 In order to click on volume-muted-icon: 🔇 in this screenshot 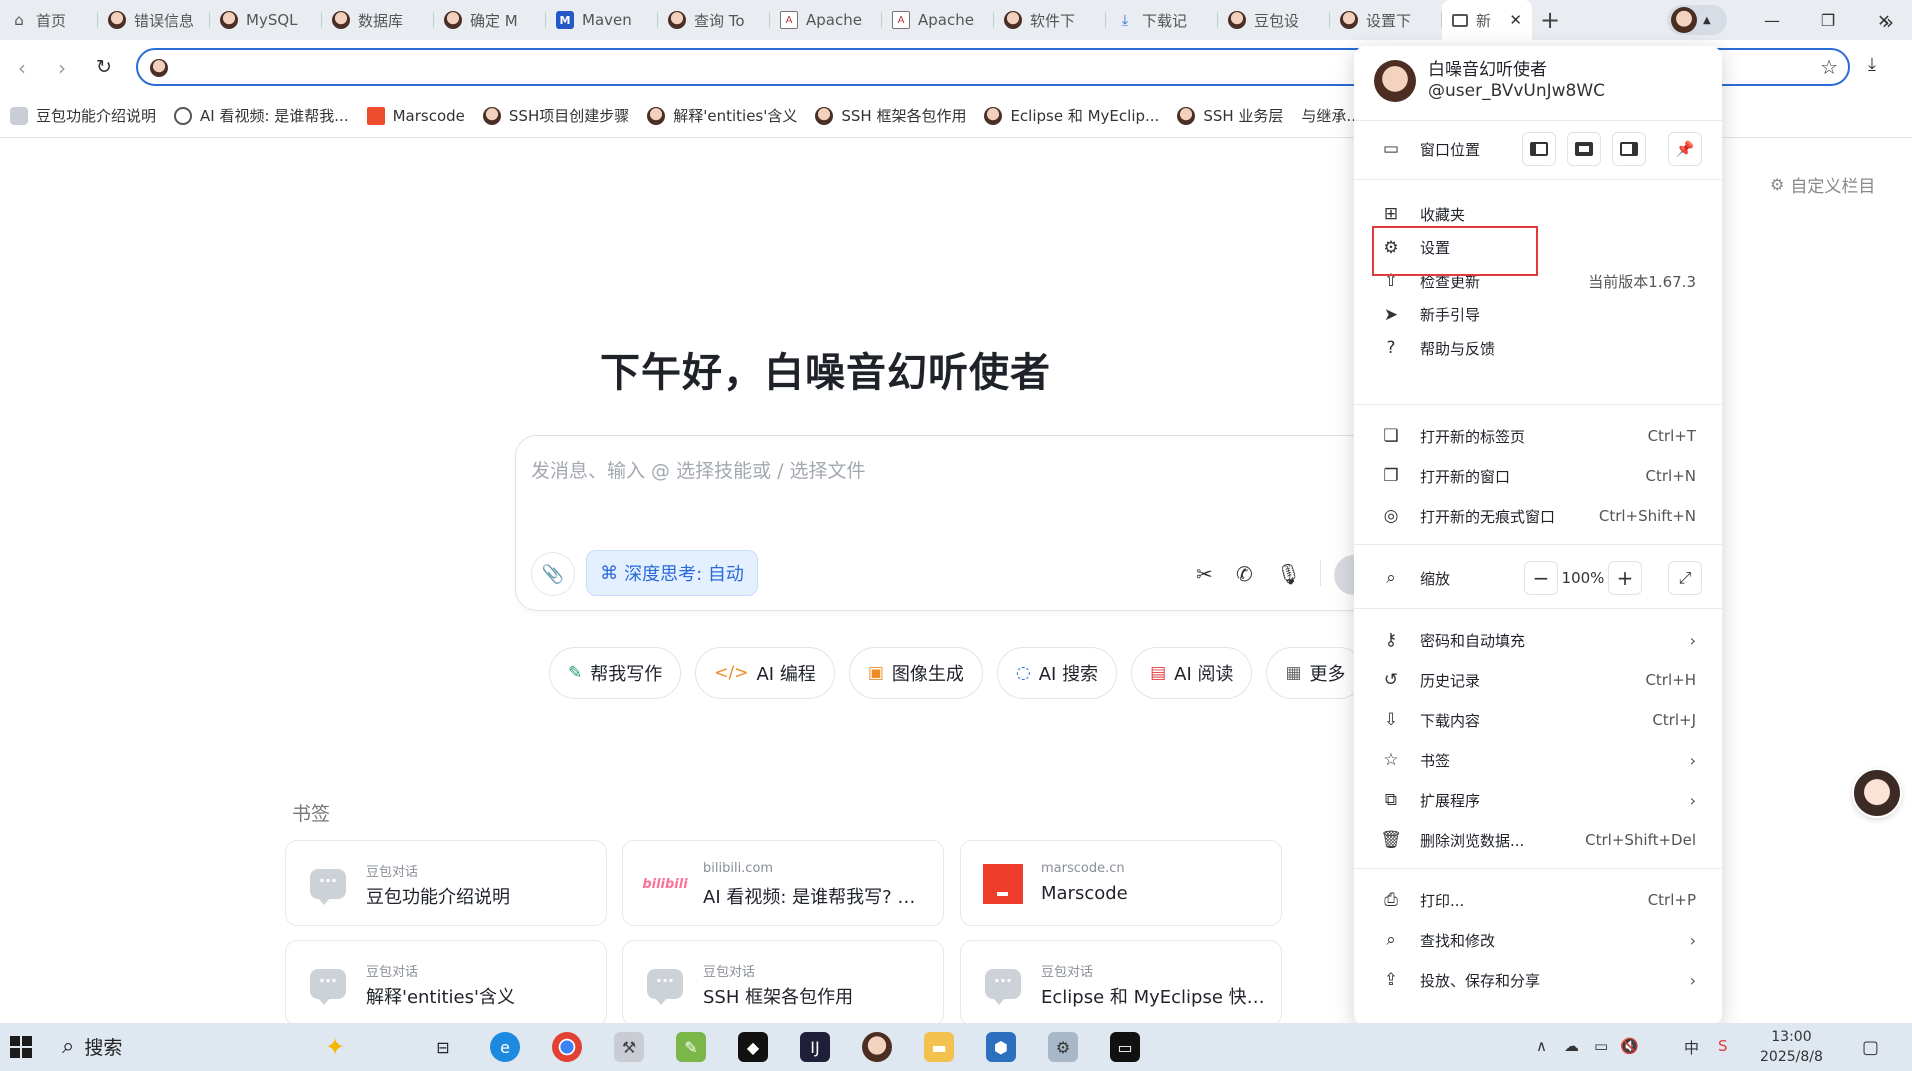, I will do `click(1629, 1046)`.